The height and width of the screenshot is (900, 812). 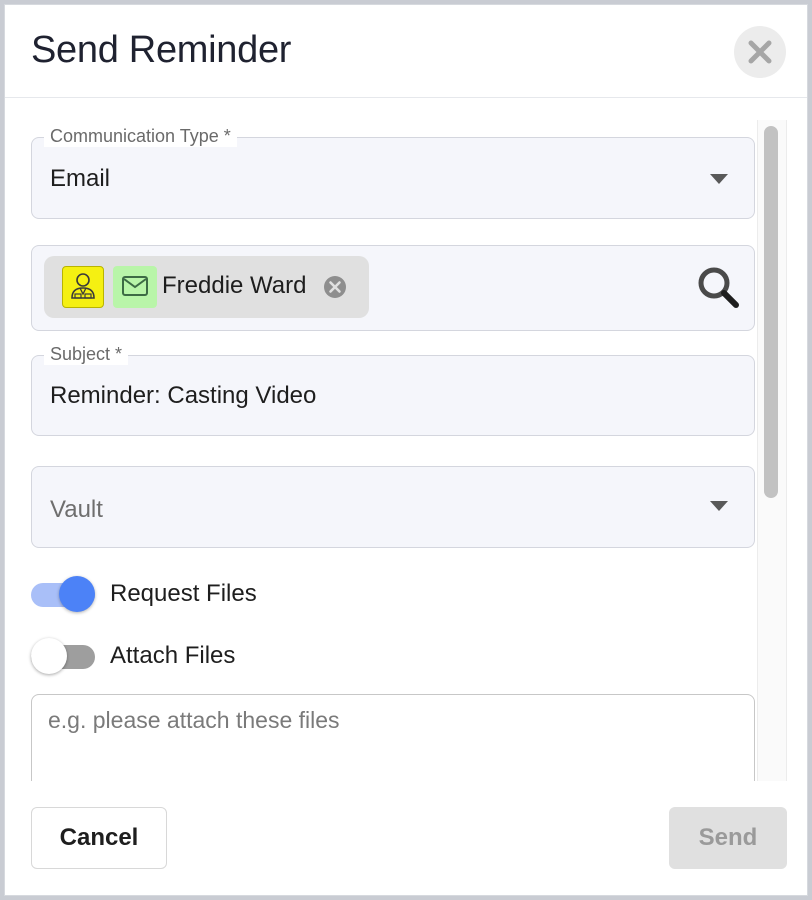 I want to click on cancel-button: Cancel, so click(x=99, y=838).